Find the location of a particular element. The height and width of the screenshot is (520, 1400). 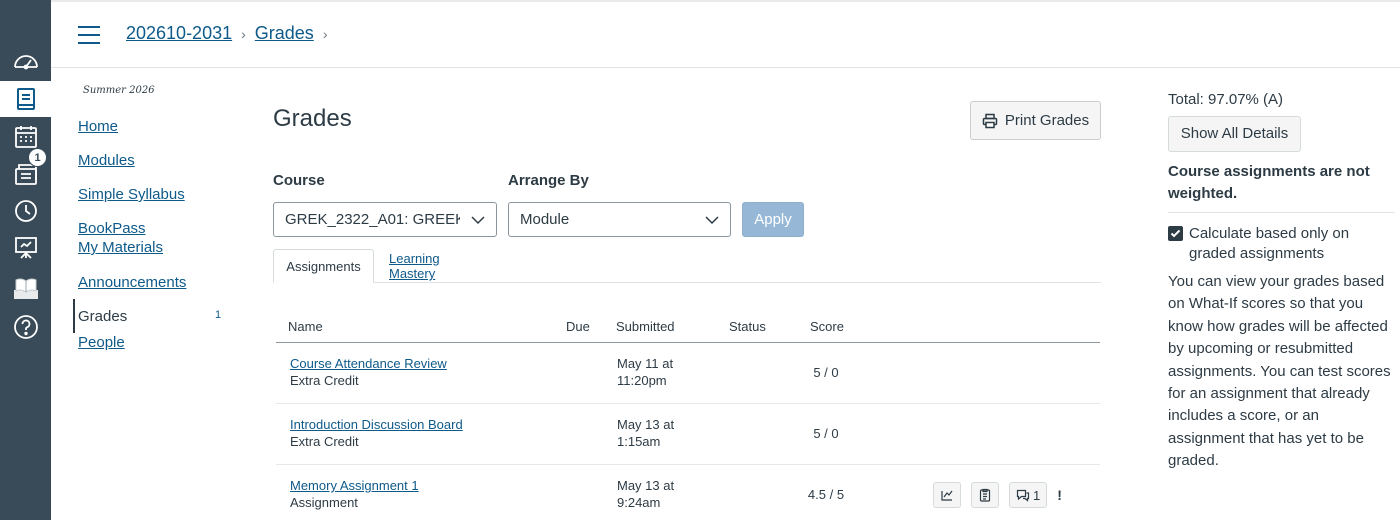

col-due: Due is located at coordinates (578, 326).